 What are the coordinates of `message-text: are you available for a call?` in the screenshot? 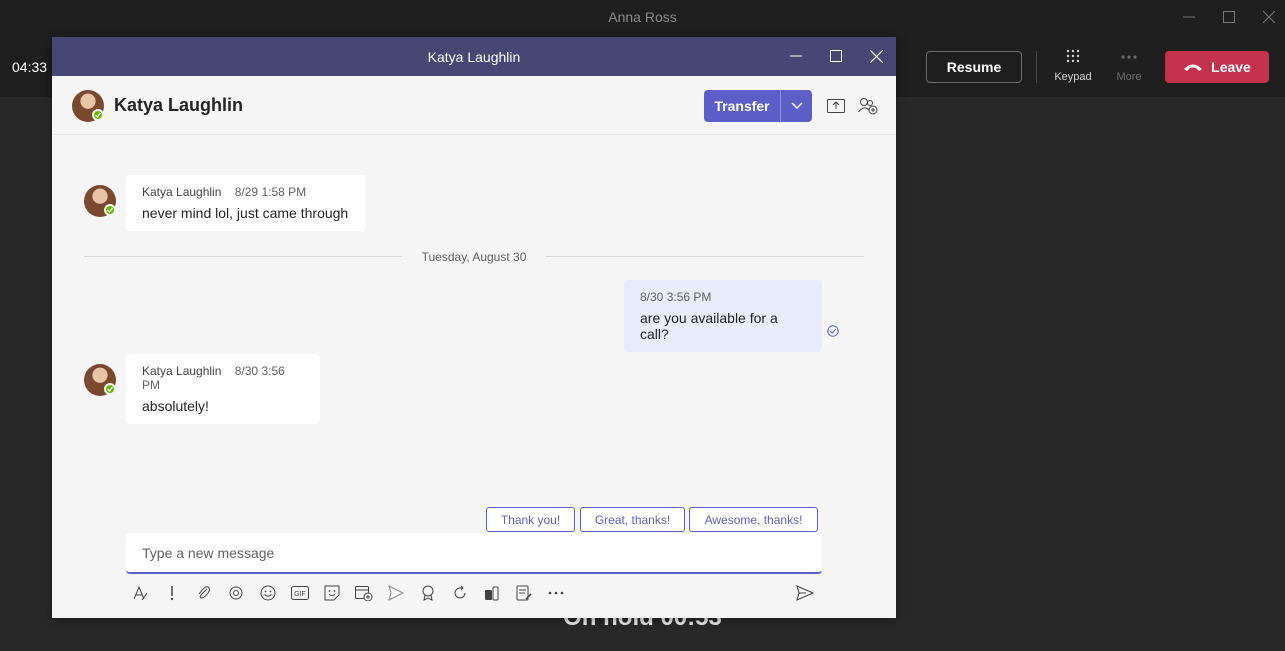 It's located at (709, 326).